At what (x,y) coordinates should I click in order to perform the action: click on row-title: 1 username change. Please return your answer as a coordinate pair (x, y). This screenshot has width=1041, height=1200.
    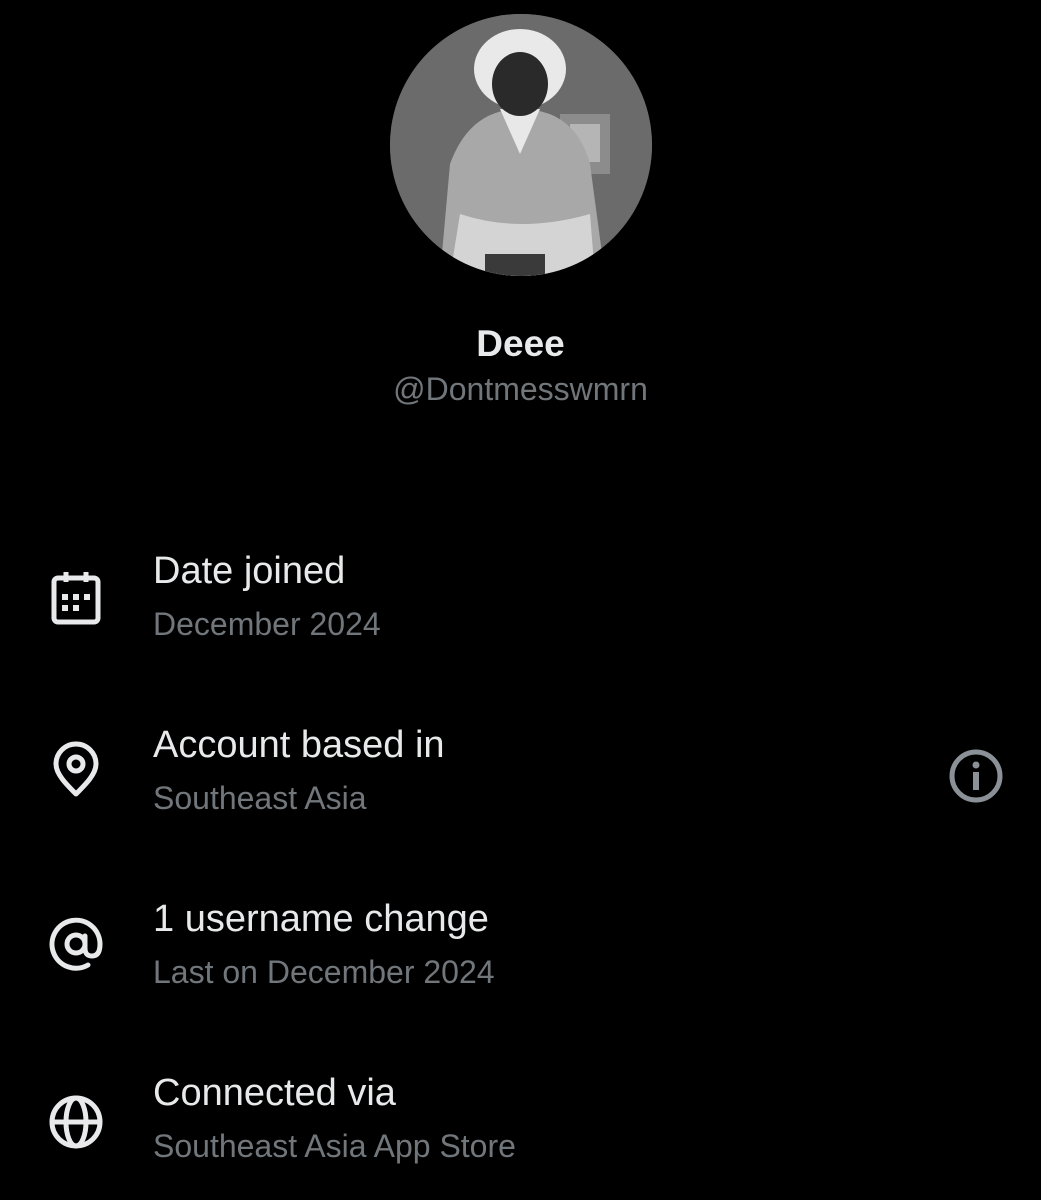
    Looking at the image, I should click on (321, 919).